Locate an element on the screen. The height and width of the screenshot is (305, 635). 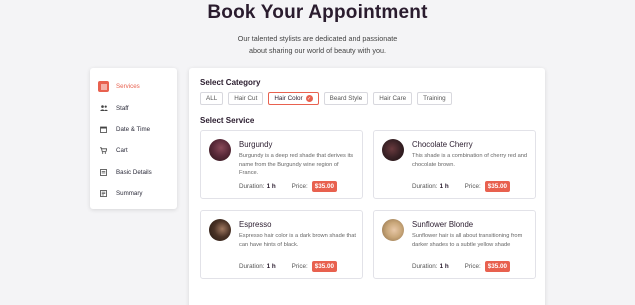
category-chip-hair-care: Hair Care is located at coordinates (393, 98).